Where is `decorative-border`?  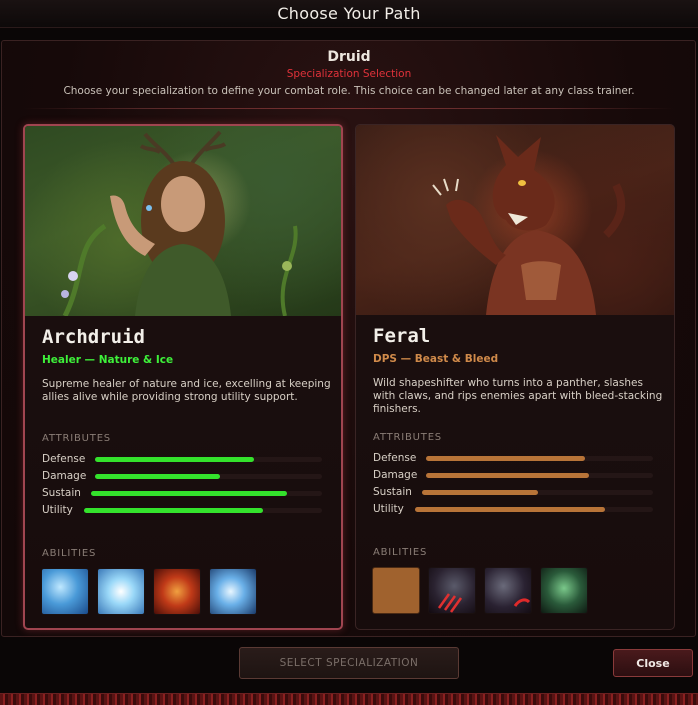 decorative-border is located at coordinates (349, 699).